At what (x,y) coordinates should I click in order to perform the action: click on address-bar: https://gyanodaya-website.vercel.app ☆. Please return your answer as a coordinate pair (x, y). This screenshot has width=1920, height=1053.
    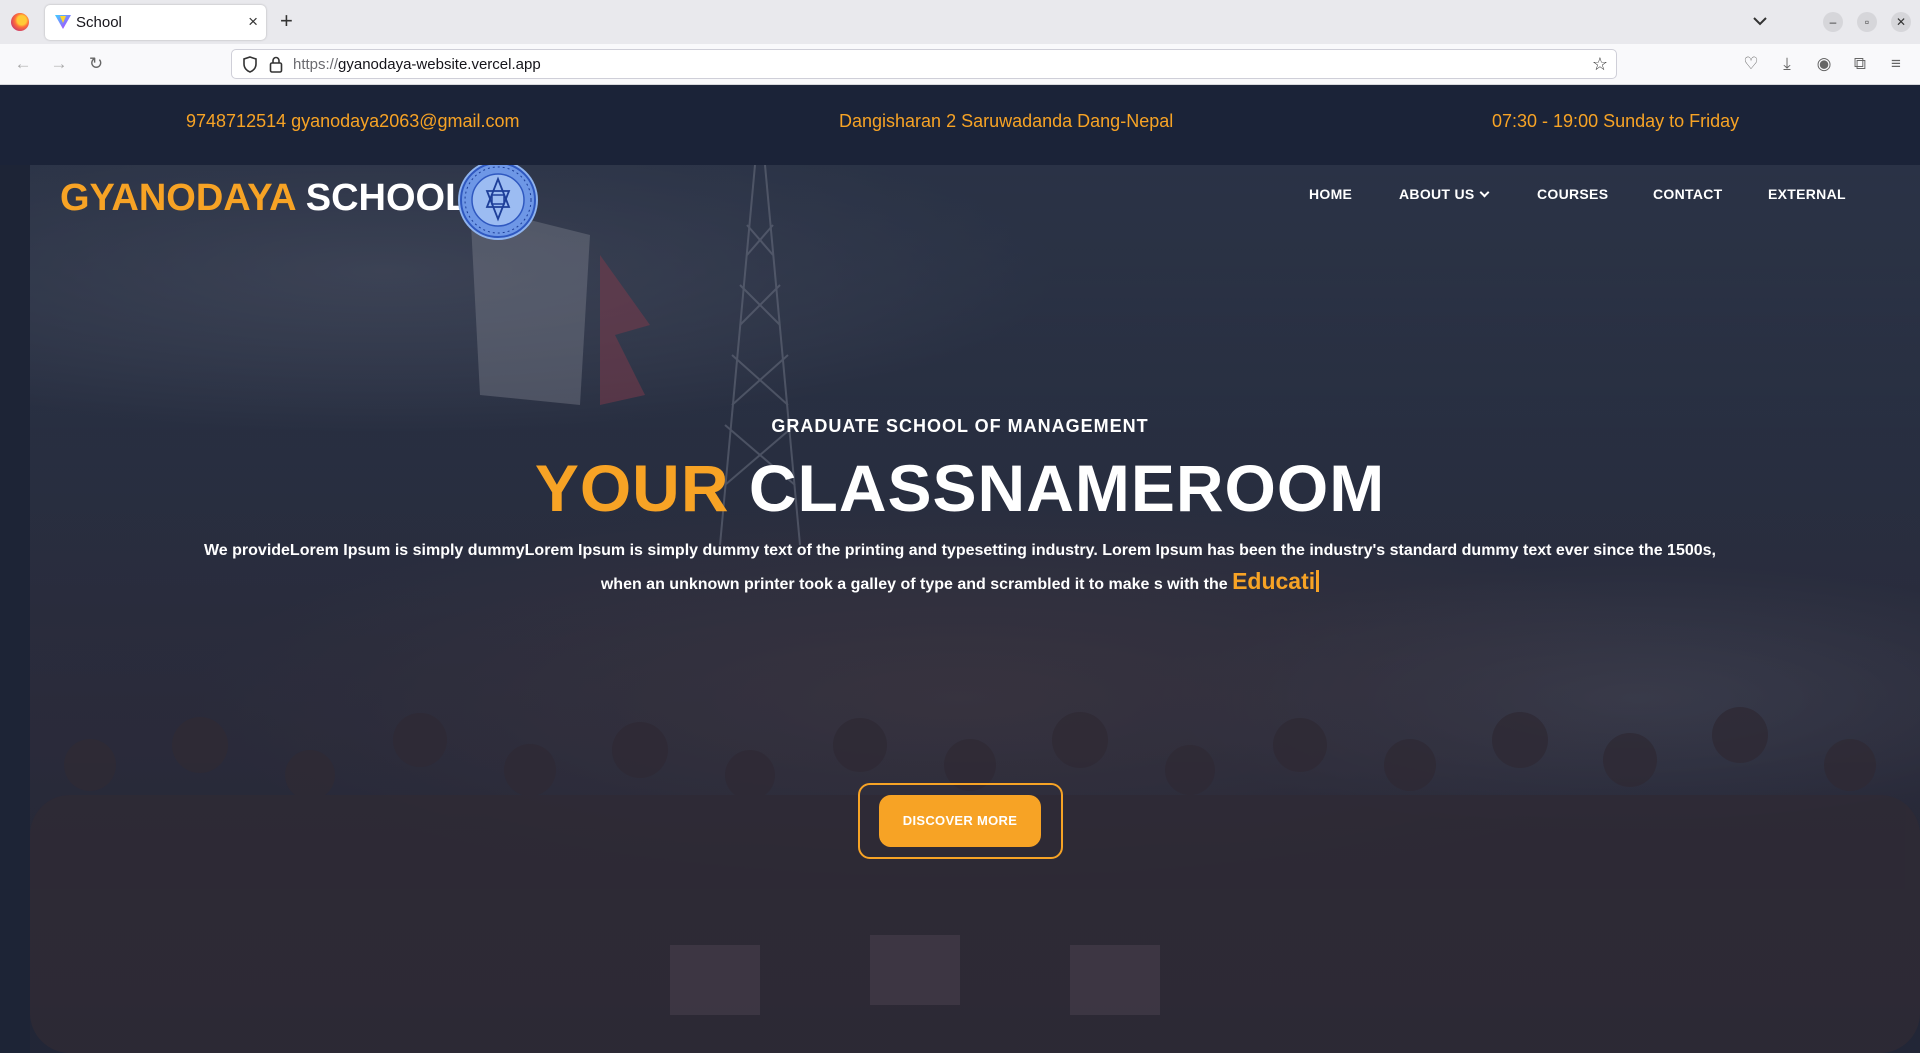
    Looking at the image, I should click on (924, 64).